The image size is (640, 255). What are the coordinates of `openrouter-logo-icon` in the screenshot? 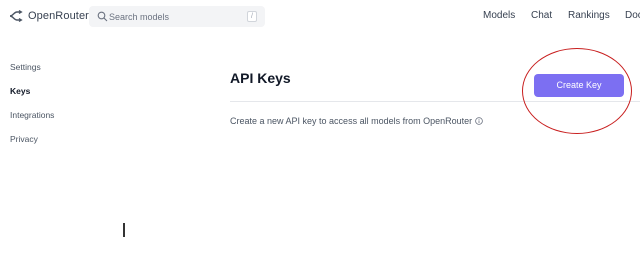 It's located at (16, 16).